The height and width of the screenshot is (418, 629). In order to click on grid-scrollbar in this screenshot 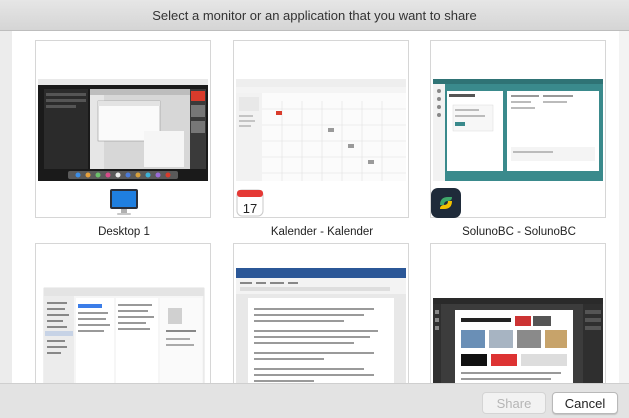, I will do `click(624, 207)`.